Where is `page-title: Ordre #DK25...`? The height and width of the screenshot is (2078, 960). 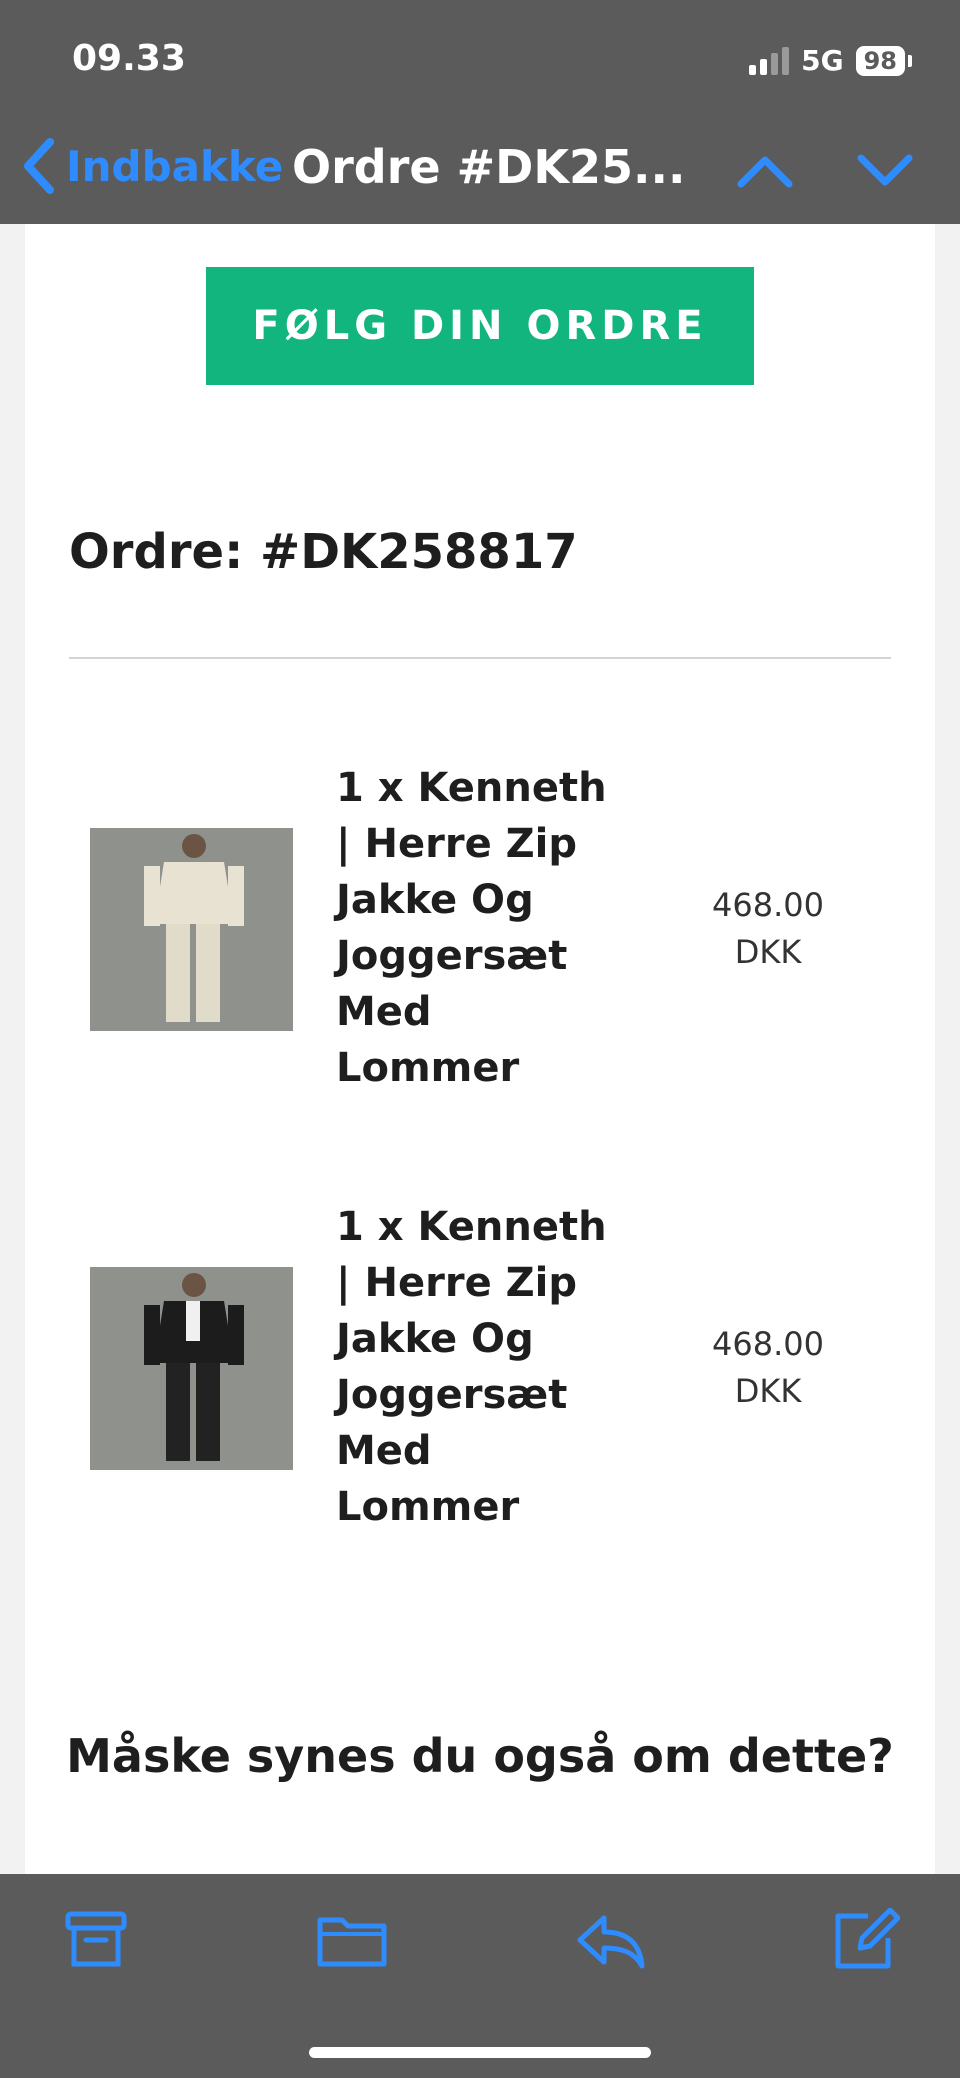
page-title: Ordre #DK25... is located at coordinates (489, 167).